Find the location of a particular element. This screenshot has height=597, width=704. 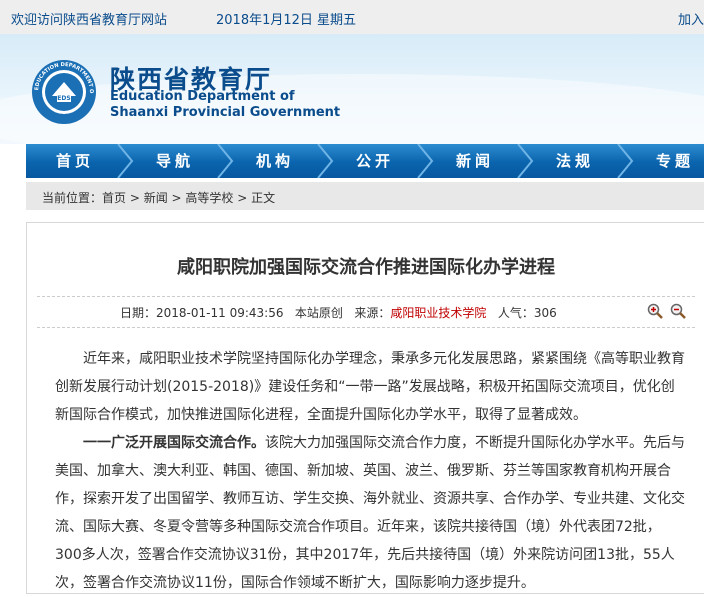

logo-center-text: EDS is located at coordinates (63, 98).